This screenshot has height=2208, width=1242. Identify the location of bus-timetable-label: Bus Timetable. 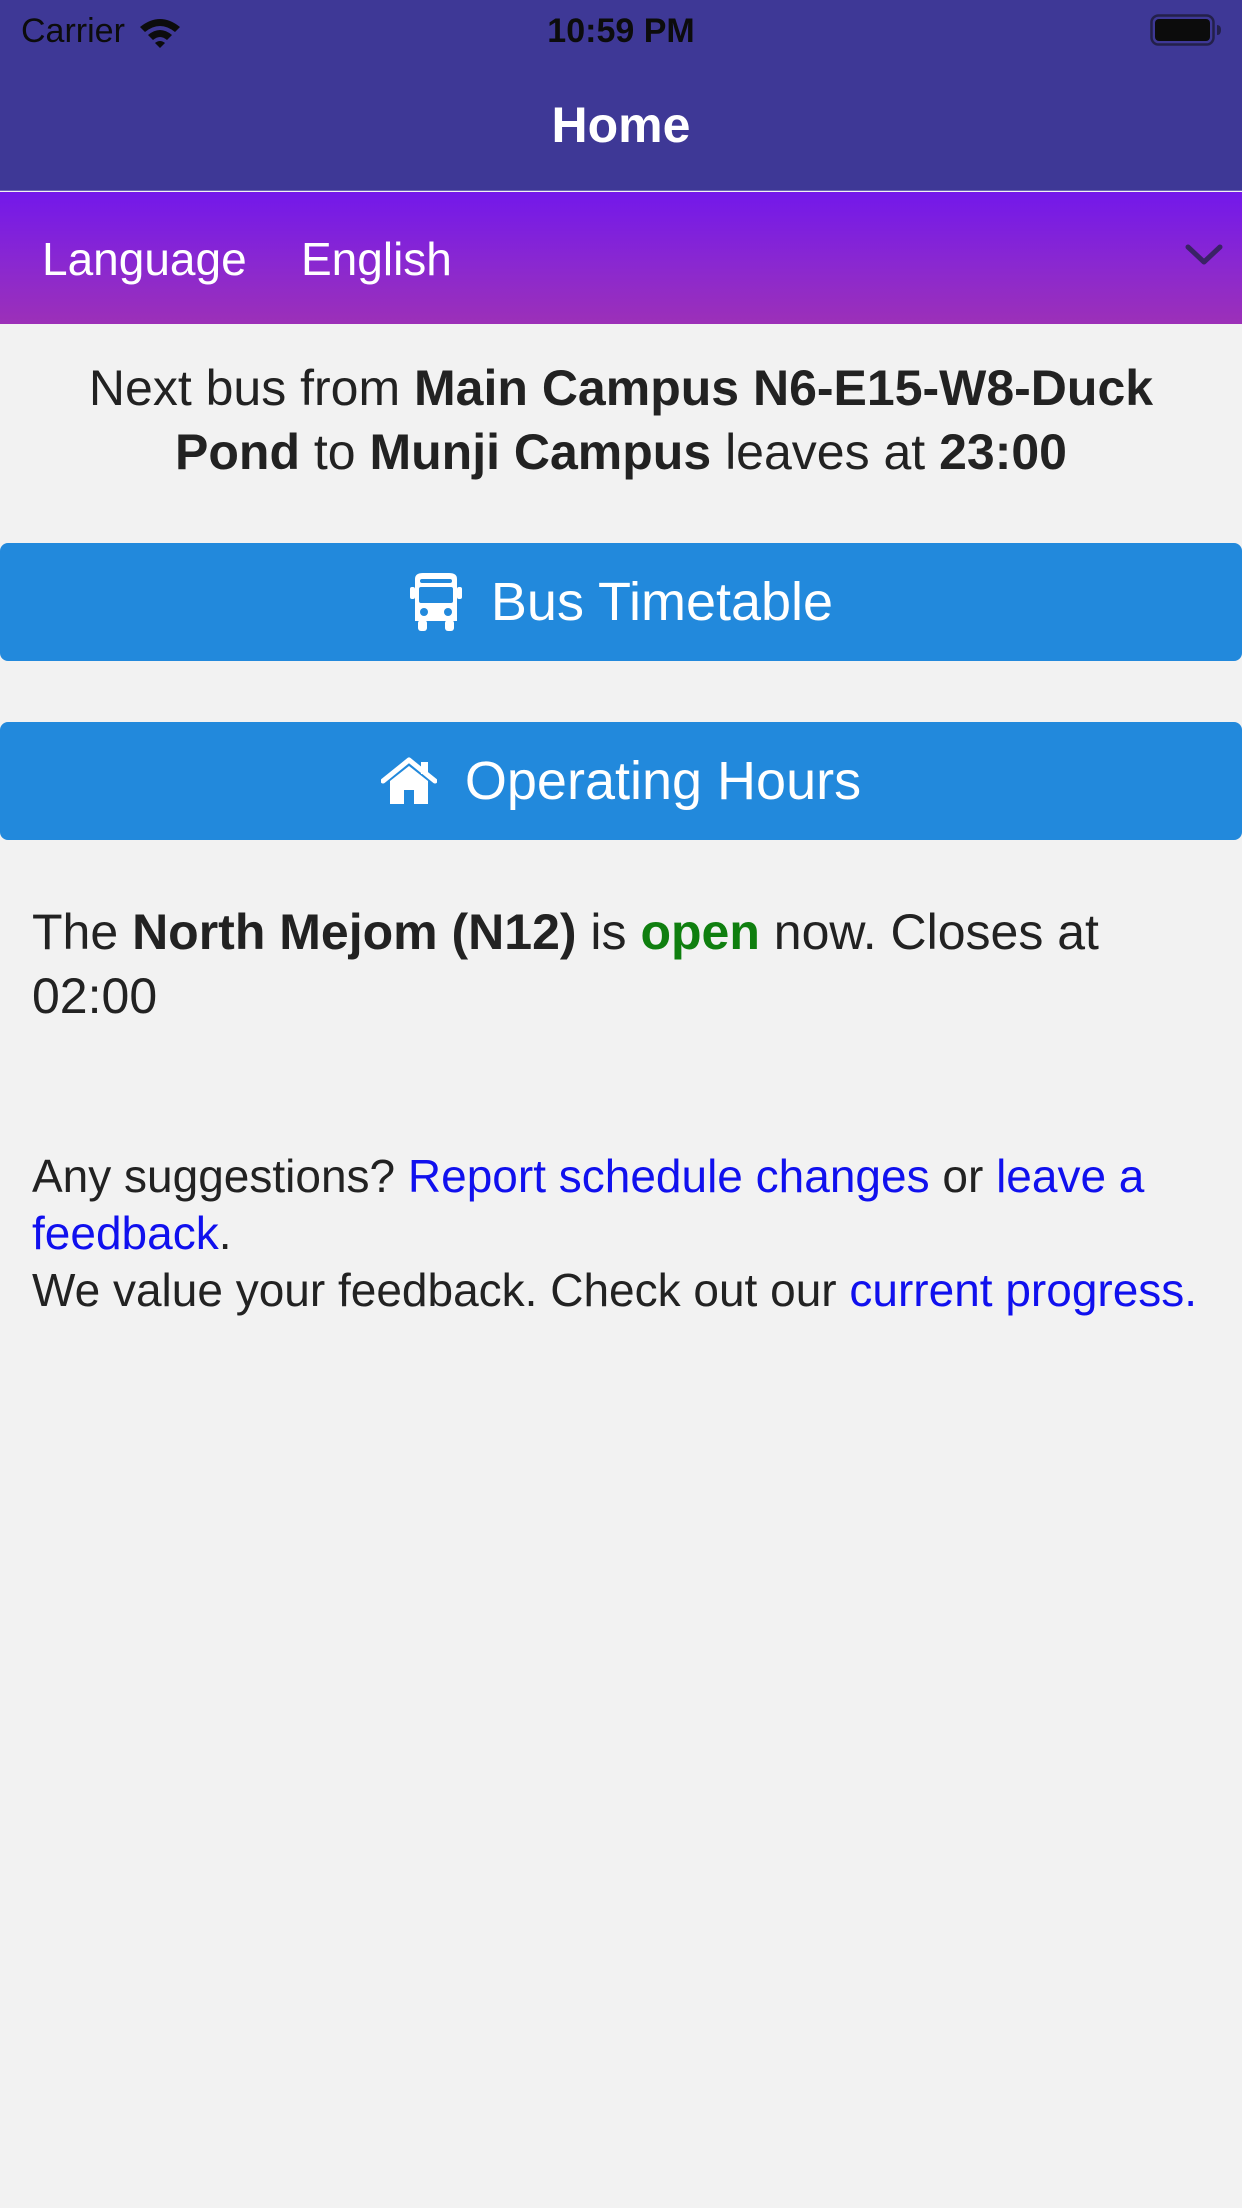
(662, 602).